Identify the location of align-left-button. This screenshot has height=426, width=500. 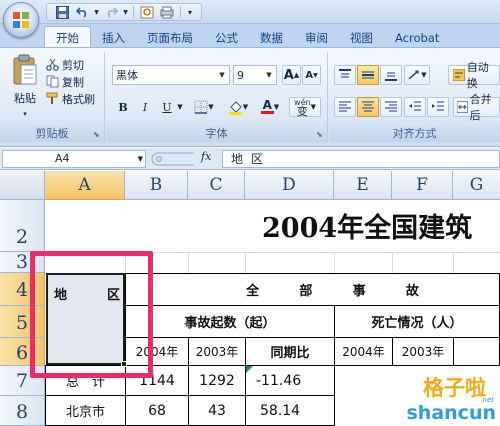
(345, 107).